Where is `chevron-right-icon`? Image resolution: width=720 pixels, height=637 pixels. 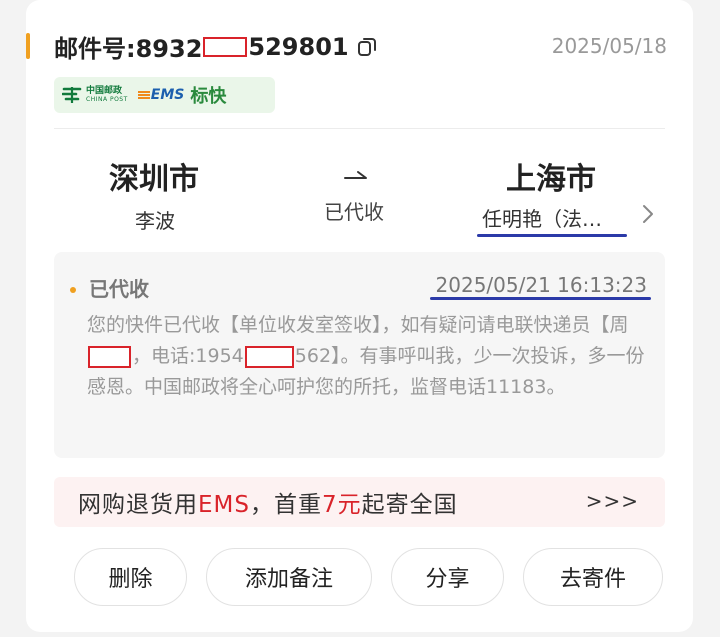
chevron-right-icon is located at coordinates (648, 214).